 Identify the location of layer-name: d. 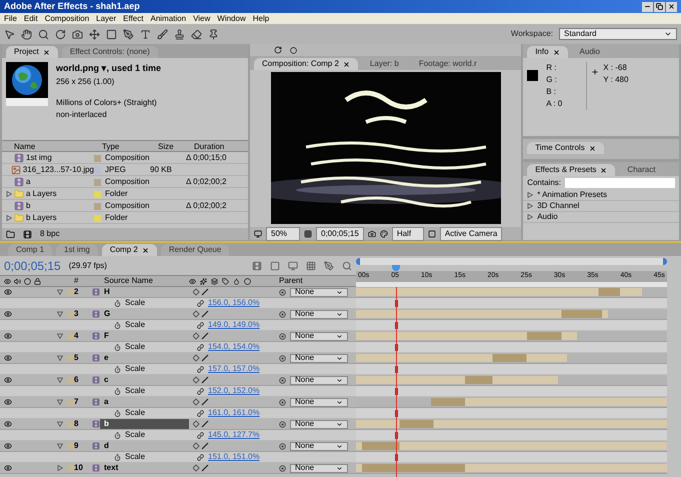
(144, 446).